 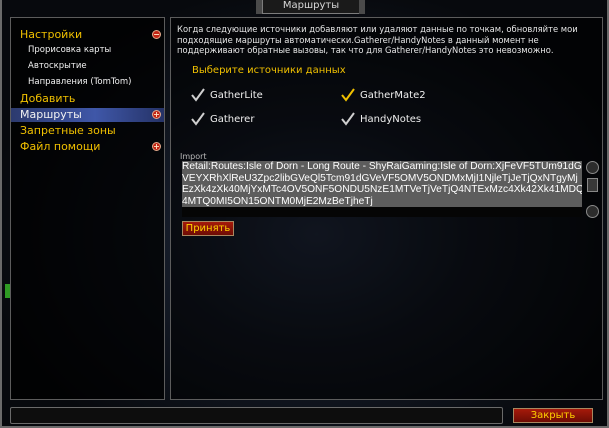 I want to click on sources-heading: Выберите источники данных, so click(x=269, y=70).